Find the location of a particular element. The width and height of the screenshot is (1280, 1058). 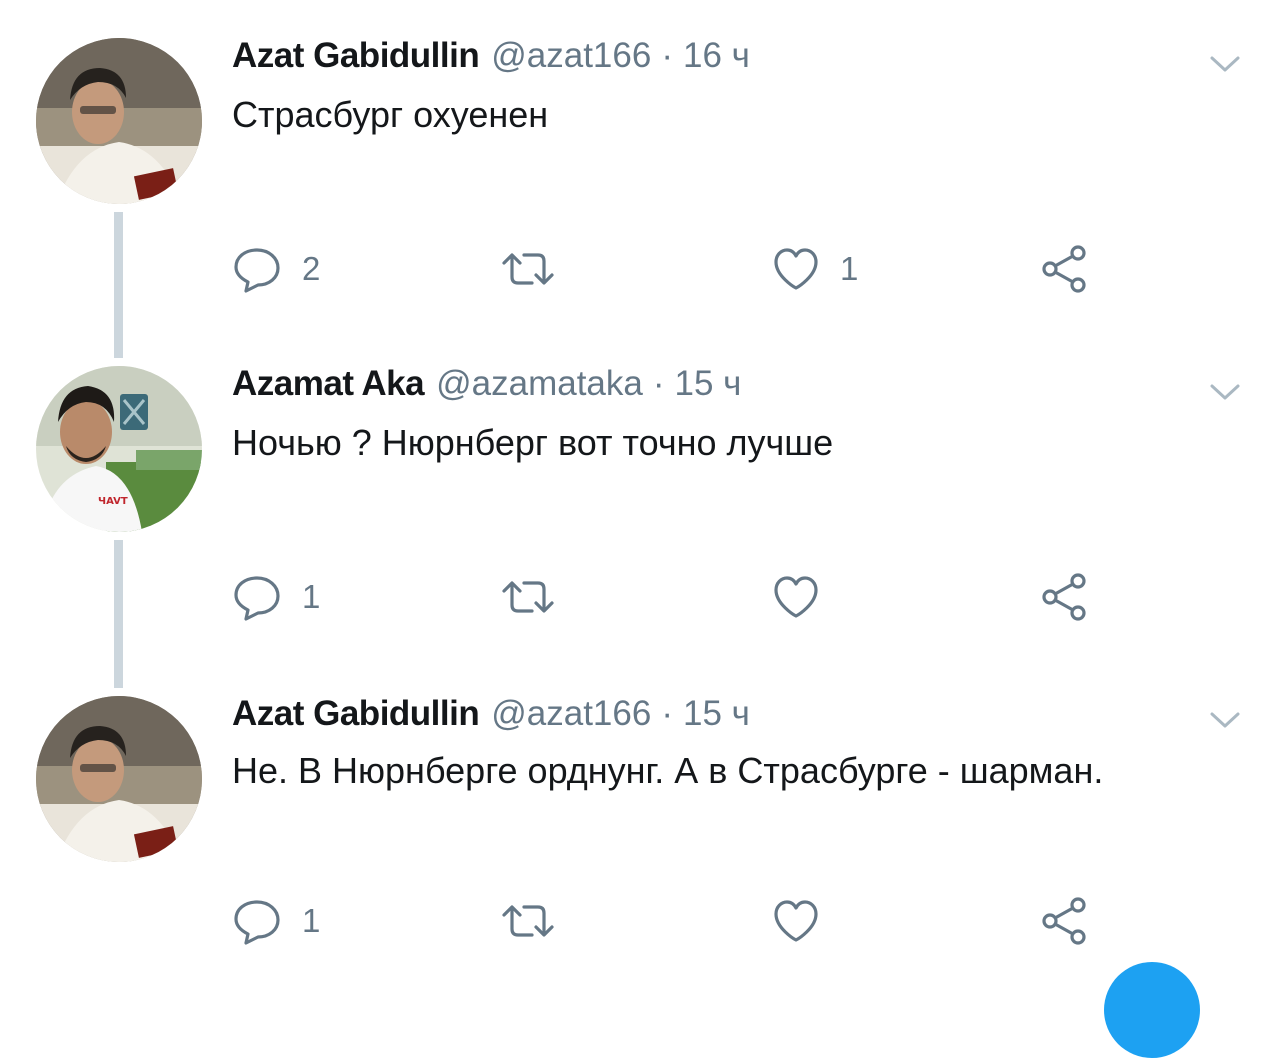

tweet-header: Azat Gabidullin @azat166 · 16 ч is located at coordinates (491, 56).